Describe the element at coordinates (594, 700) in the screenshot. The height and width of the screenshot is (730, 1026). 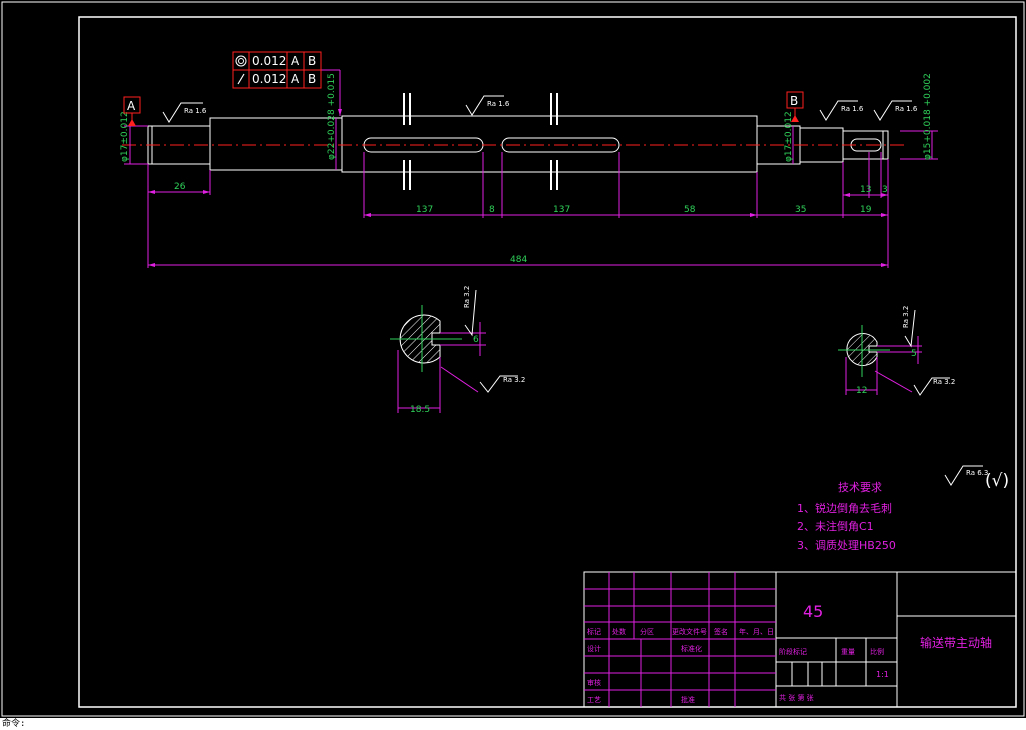
I see `tb-process: 工艺` at that location.